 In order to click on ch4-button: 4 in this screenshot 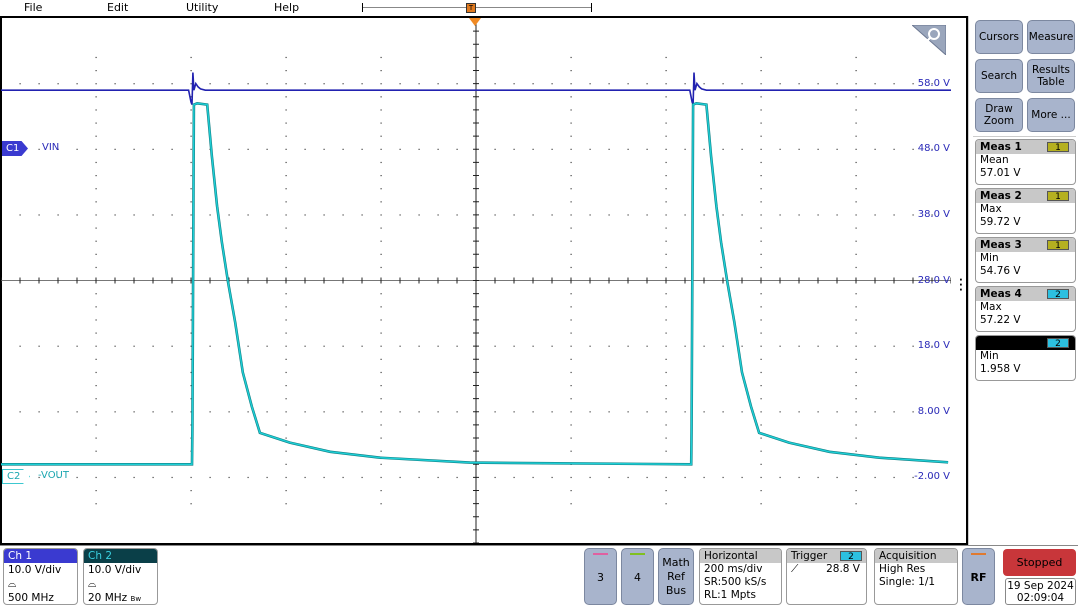, I will do `click(637, 576)`.